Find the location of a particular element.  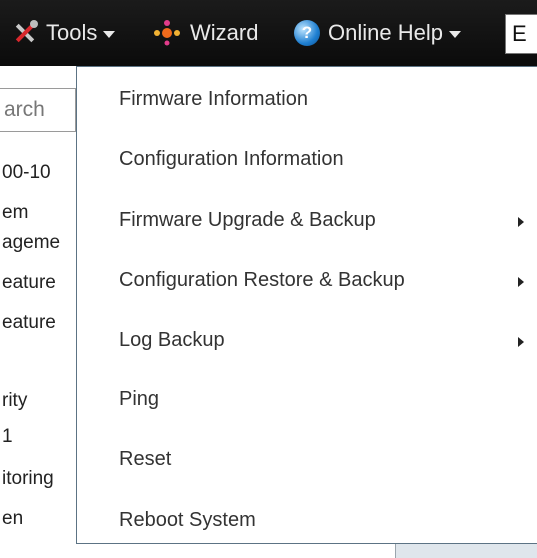

toolbar-search-fragment: E is located at coordinates (519, 33).